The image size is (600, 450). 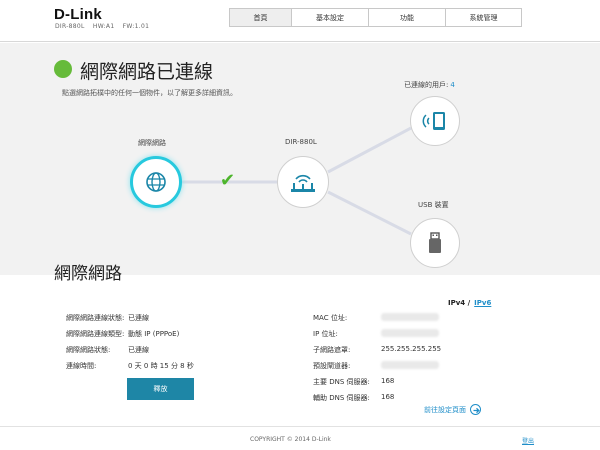 What do you see at coordinates (329, 17) in the screenshot?
I see `tab-settings: 基本設定` at bounding box center [329, 17].